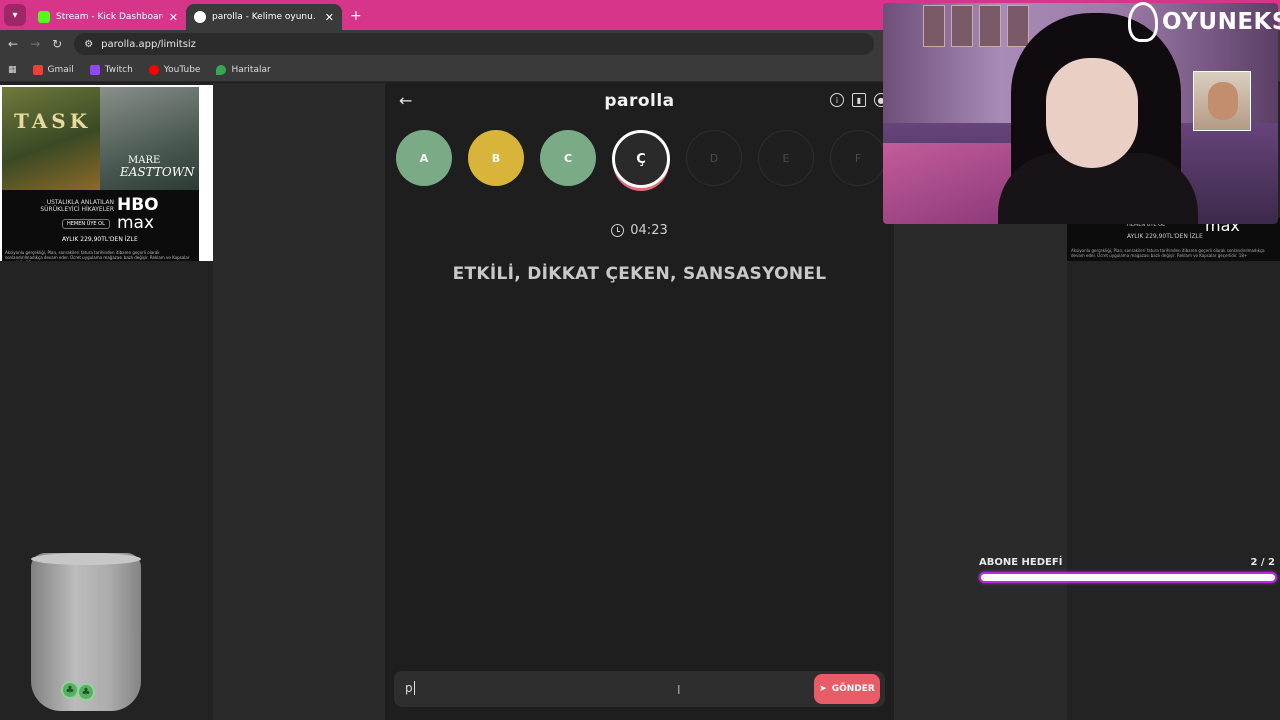  I want to click on glass-rim, so click(86, 559).